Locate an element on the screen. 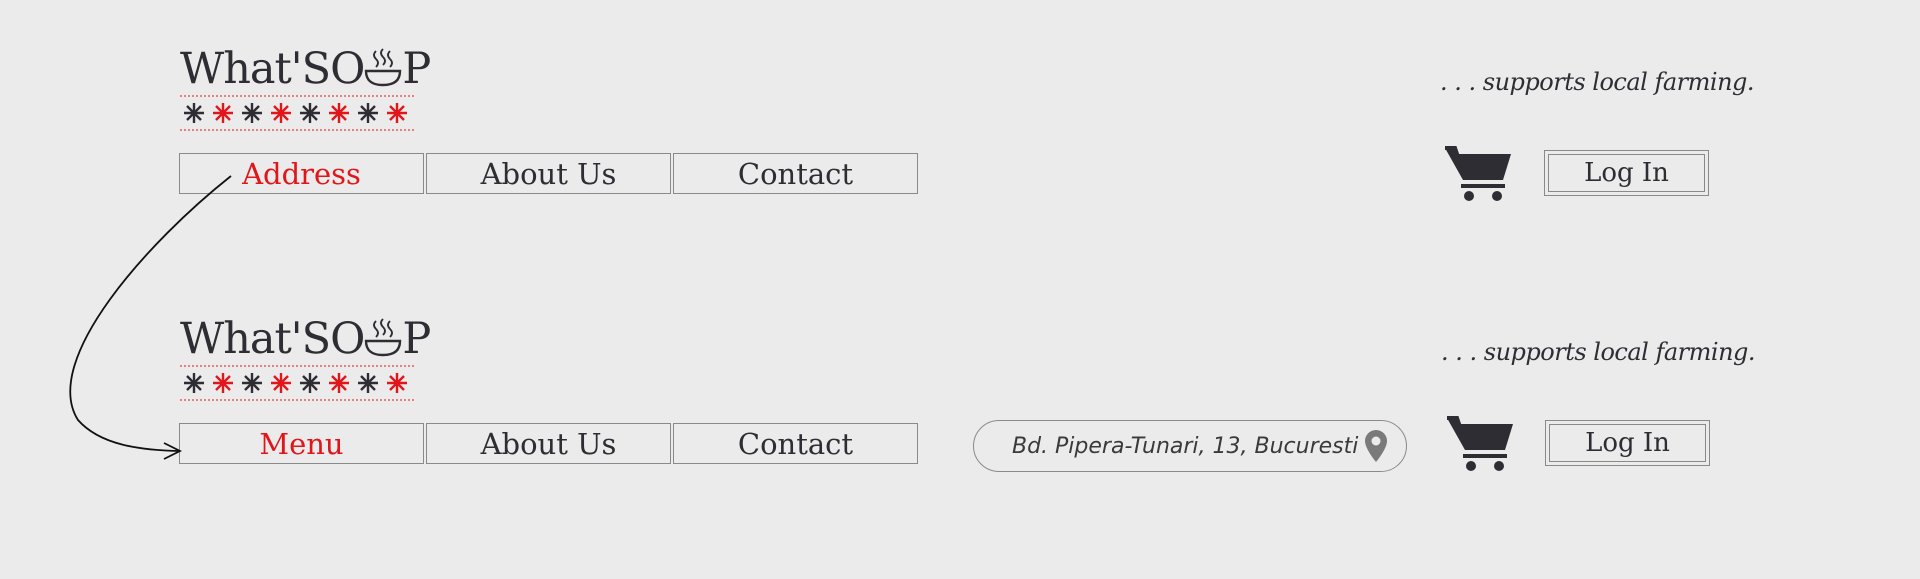 The height and width of the screenshot is (579, 1920). main-nav: Menu About Us Contact is located at coordinates (548, 443).